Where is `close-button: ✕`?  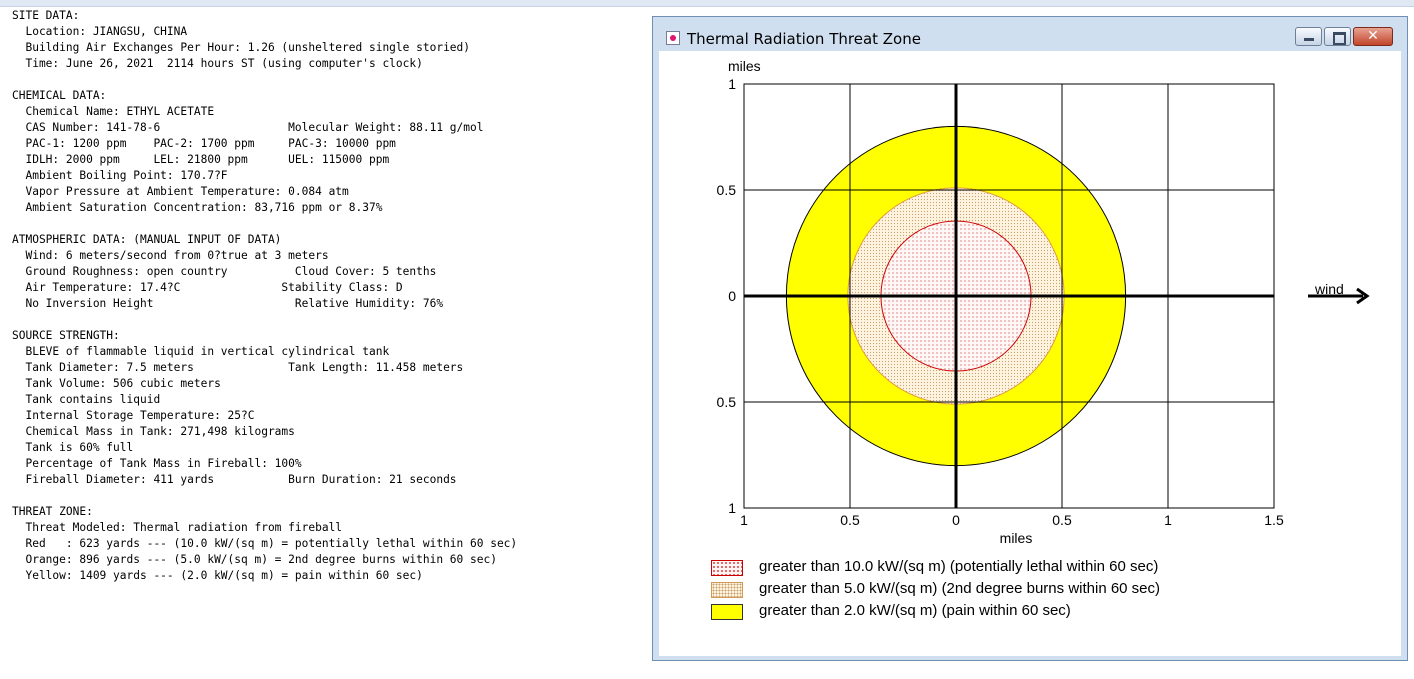
close-button: ✕ is located at coordinates (1373, 36).